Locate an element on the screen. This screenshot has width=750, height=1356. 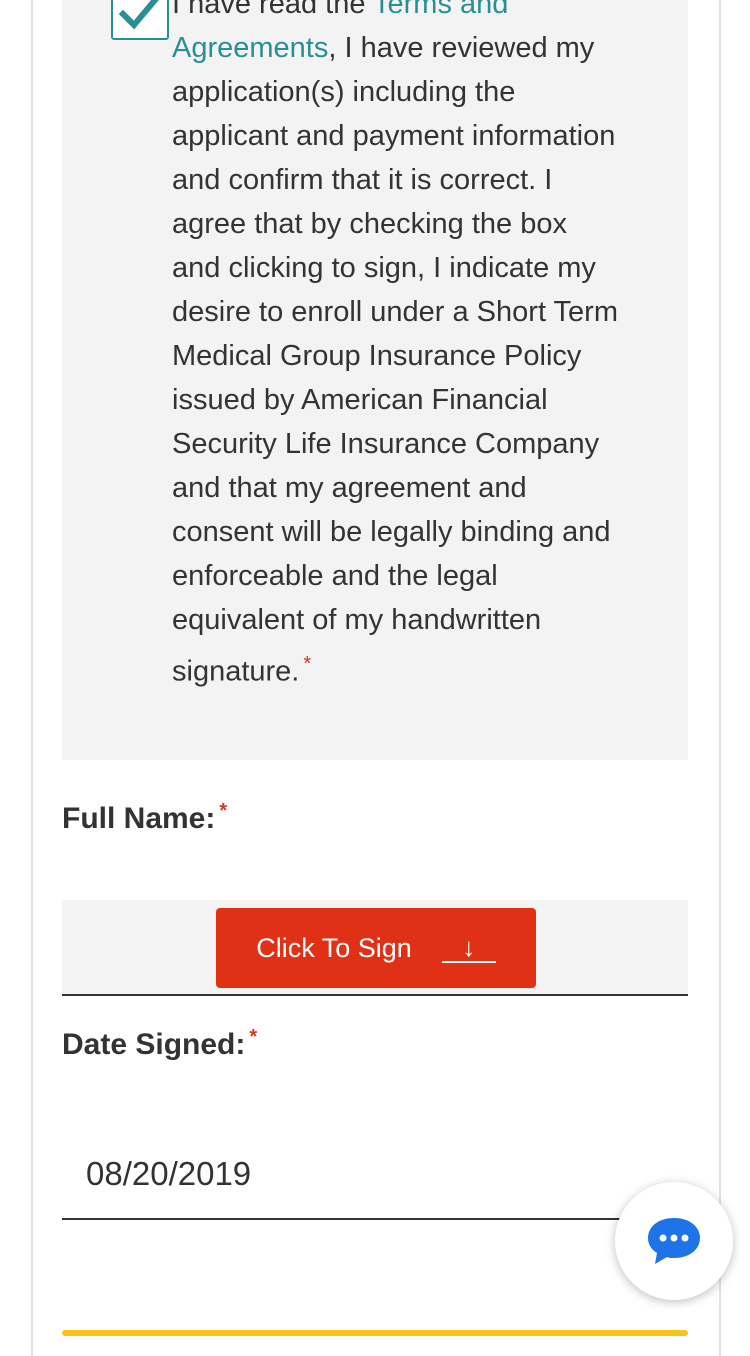
click-to-sign-button: Click To Sign ↓ is located at coordinates (376, 948).